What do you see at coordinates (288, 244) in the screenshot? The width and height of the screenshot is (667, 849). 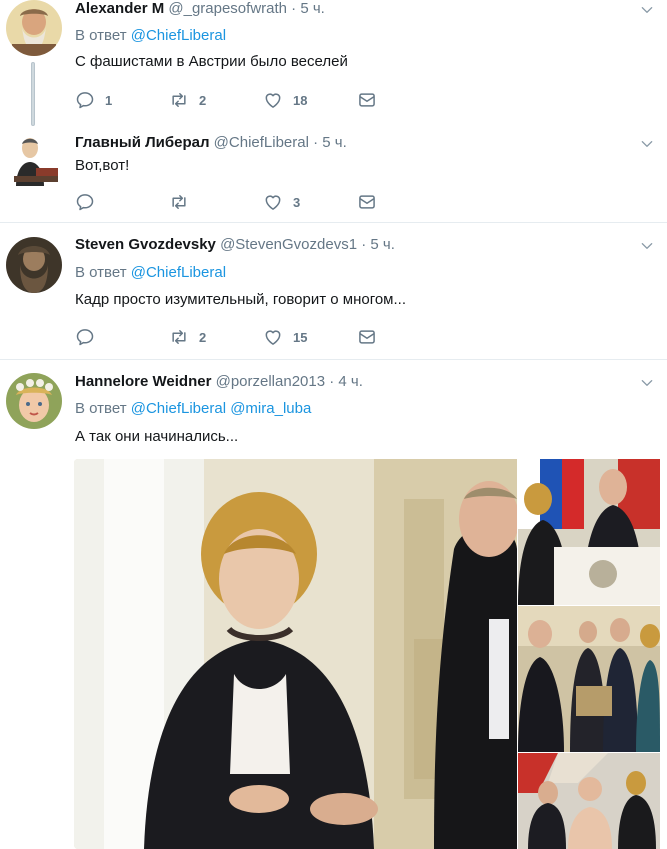 I see `username: @StevenGvozdevs1` at bounding box center [288, 244].